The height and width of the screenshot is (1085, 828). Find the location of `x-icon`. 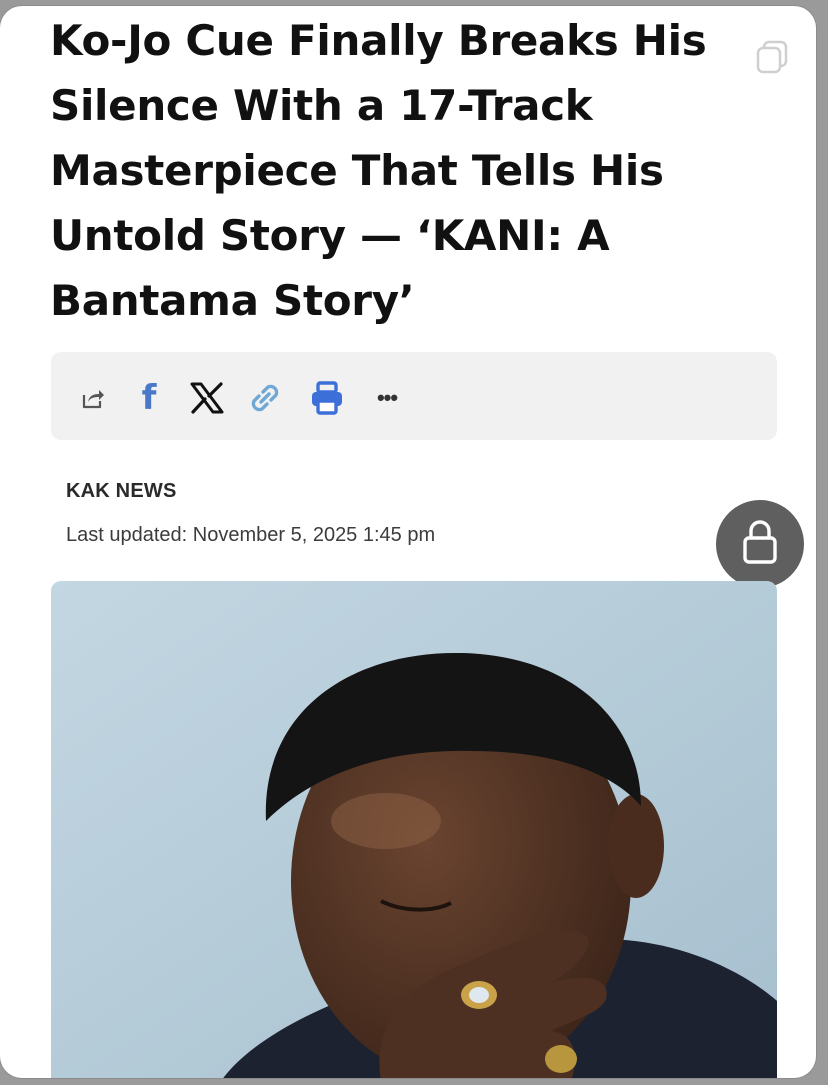

x-icon is located at coordinates (207, 398).